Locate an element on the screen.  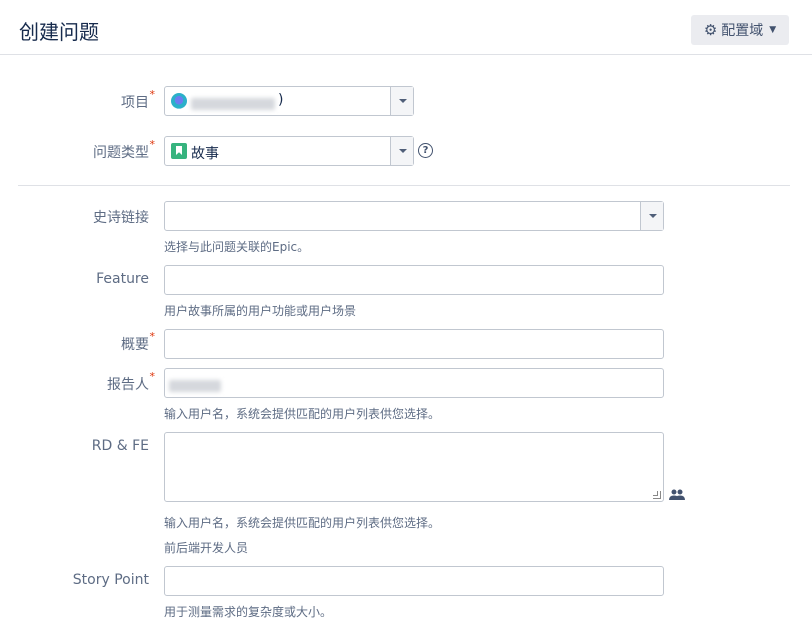
configure-fields-button: ⚙ 配置域 ▼ is located at coordinates (740, 30).